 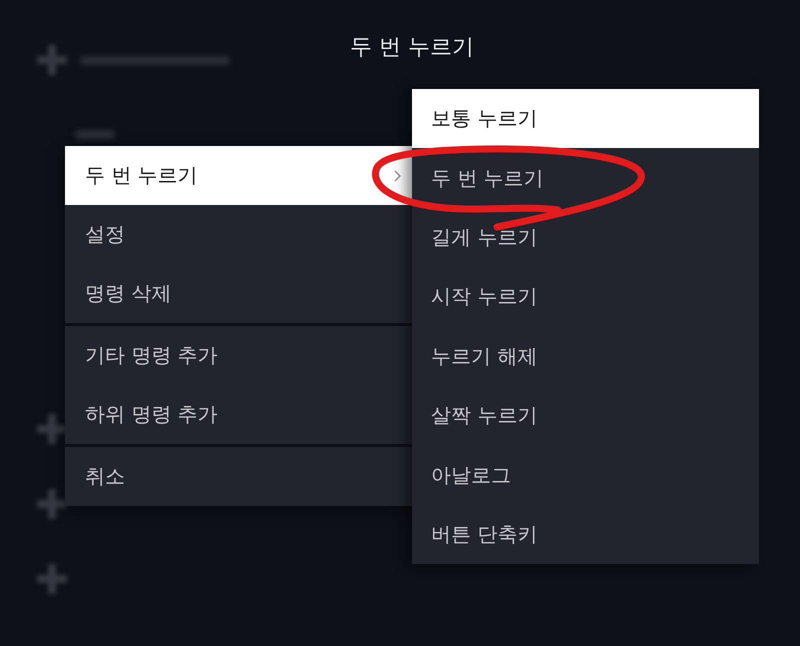 What do you see at coordinates (585, 118) in the screenshot?
I see `submenu-item: 보통 누르기` at bounding box center [585, 118].